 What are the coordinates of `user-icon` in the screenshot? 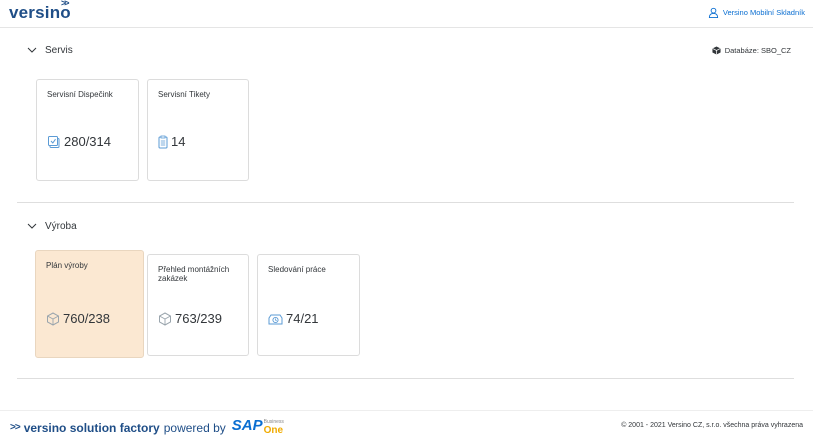 It's located at (713, 12).